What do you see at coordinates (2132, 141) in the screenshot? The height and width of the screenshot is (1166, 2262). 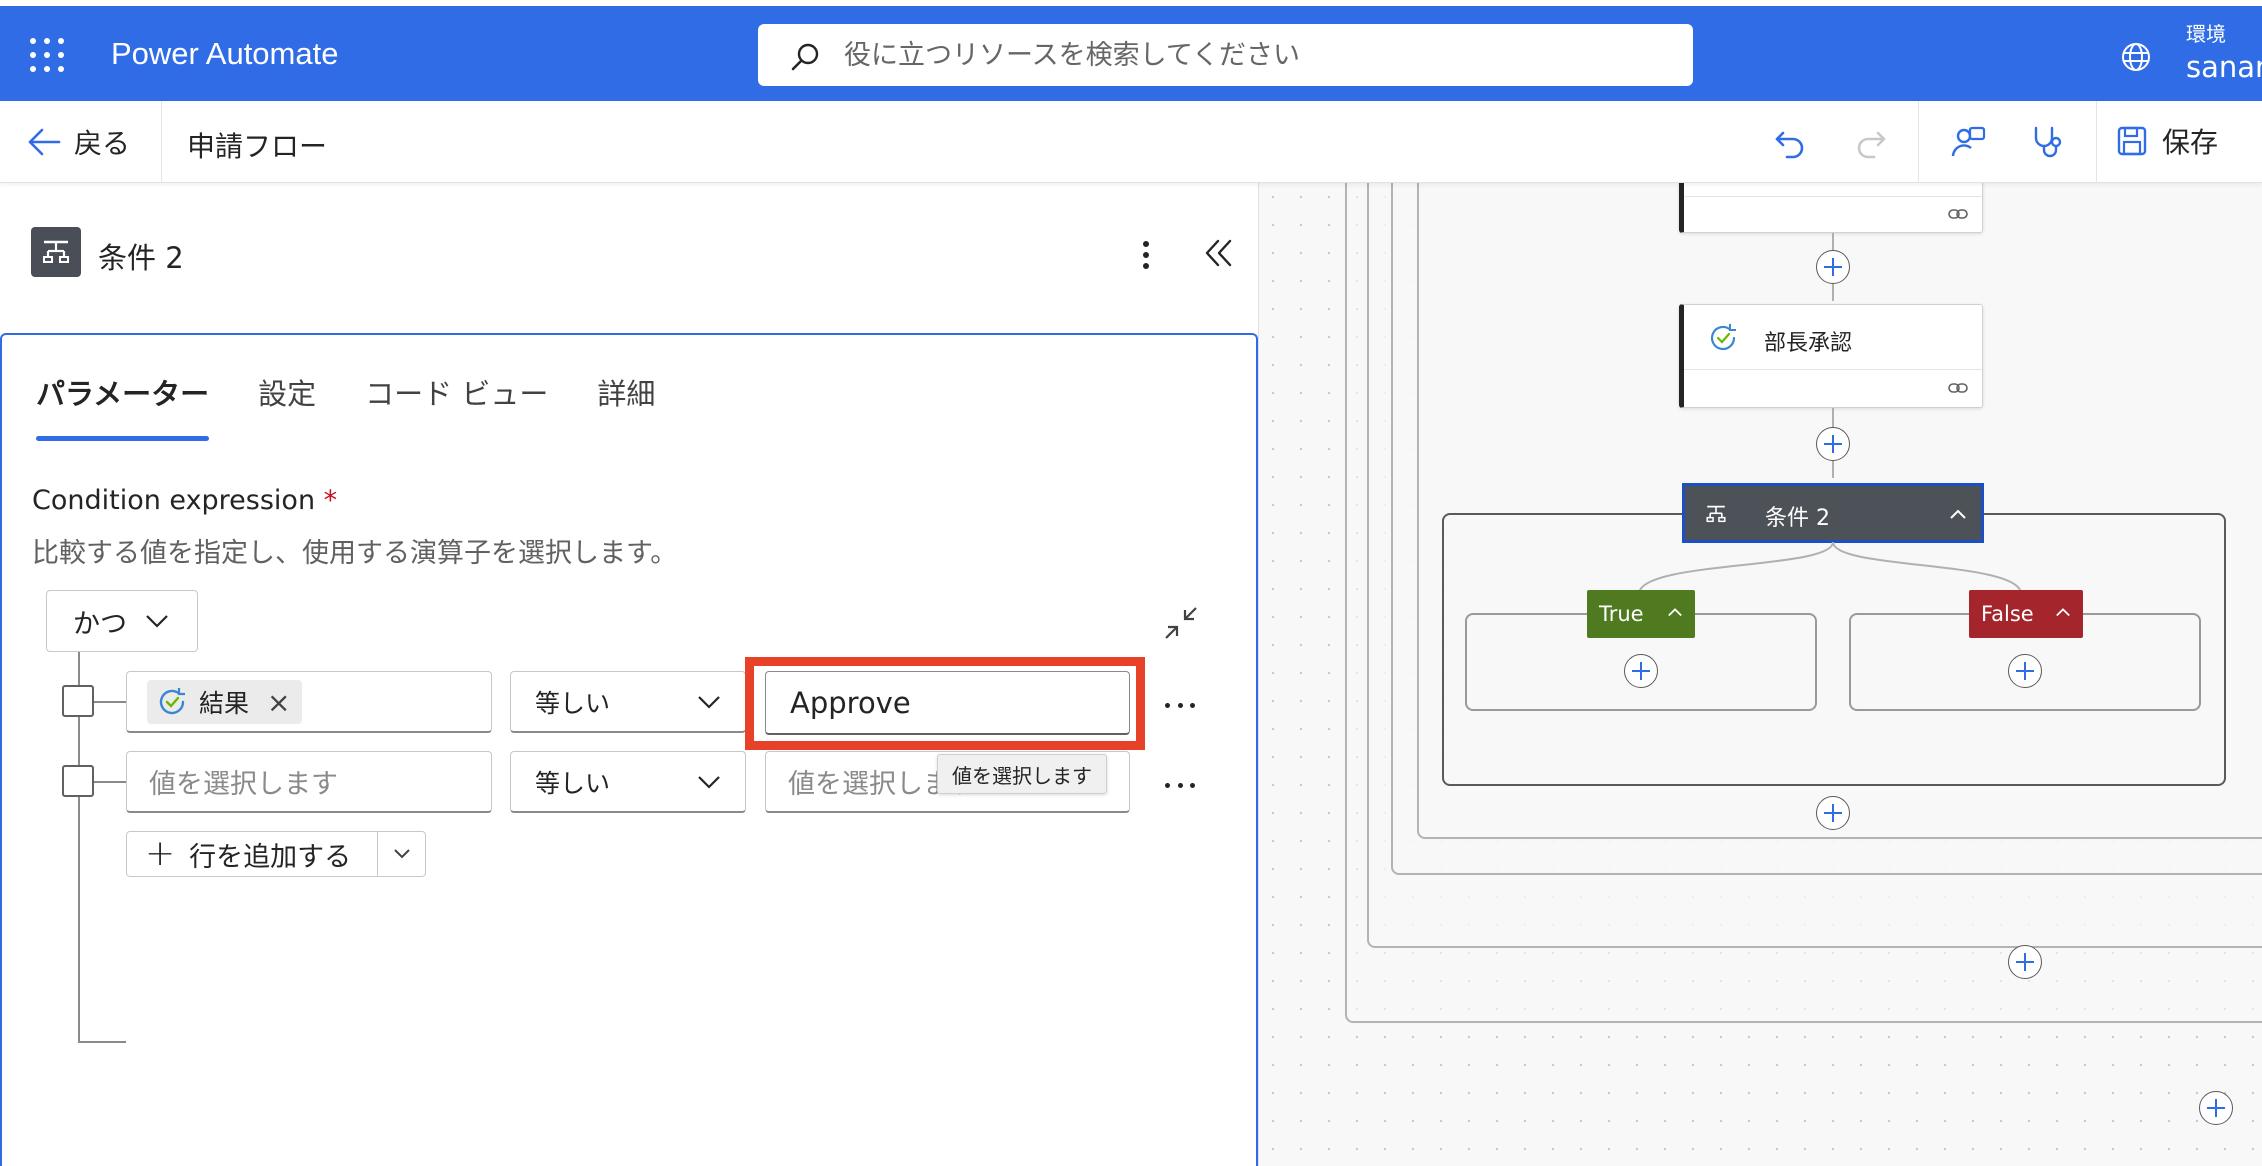 I see `save-icon` at bounding box center [2132, 141].